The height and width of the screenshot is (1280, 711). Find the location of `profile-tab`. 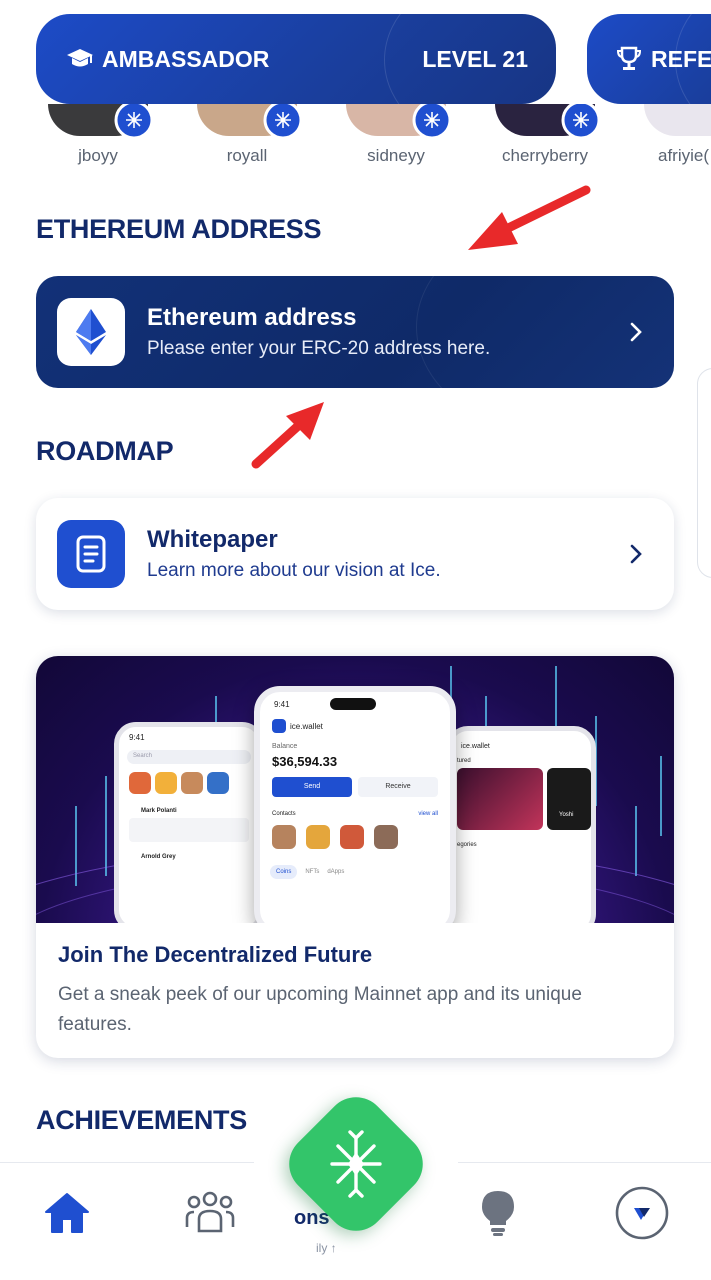

profile-tab is located at coordinates (642, 1213).